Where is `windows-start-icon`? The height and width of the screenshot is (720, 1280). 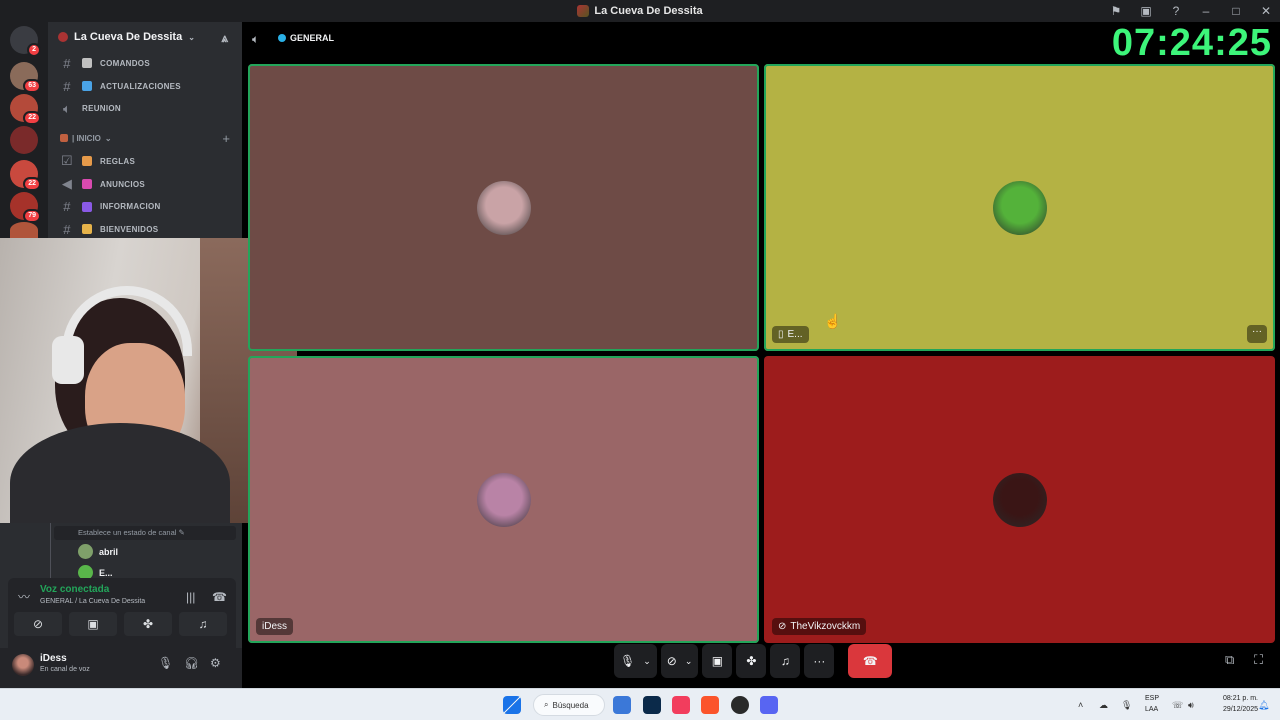
windows-start-icon is located at coordinates (512, 705).